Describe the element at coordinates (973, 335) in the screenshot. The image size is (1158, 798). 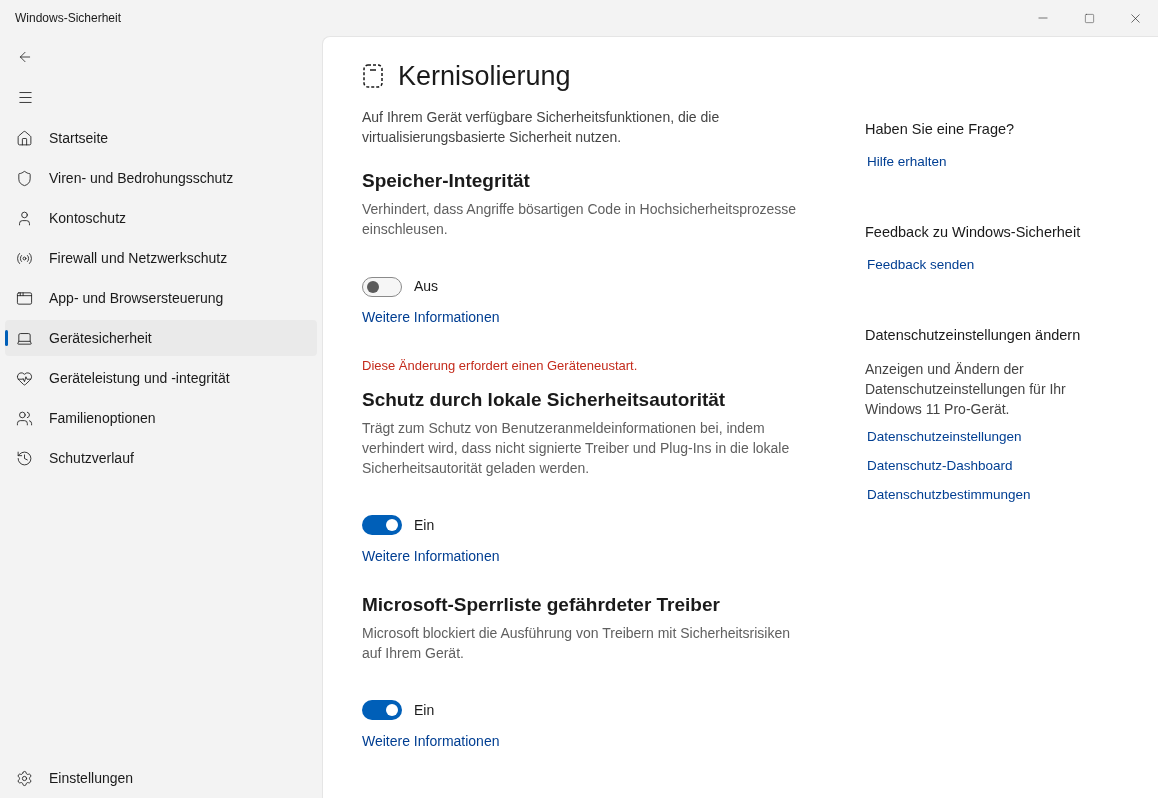
I see `aside-heading: Datenschutzeinstellungen ändern` at that location.